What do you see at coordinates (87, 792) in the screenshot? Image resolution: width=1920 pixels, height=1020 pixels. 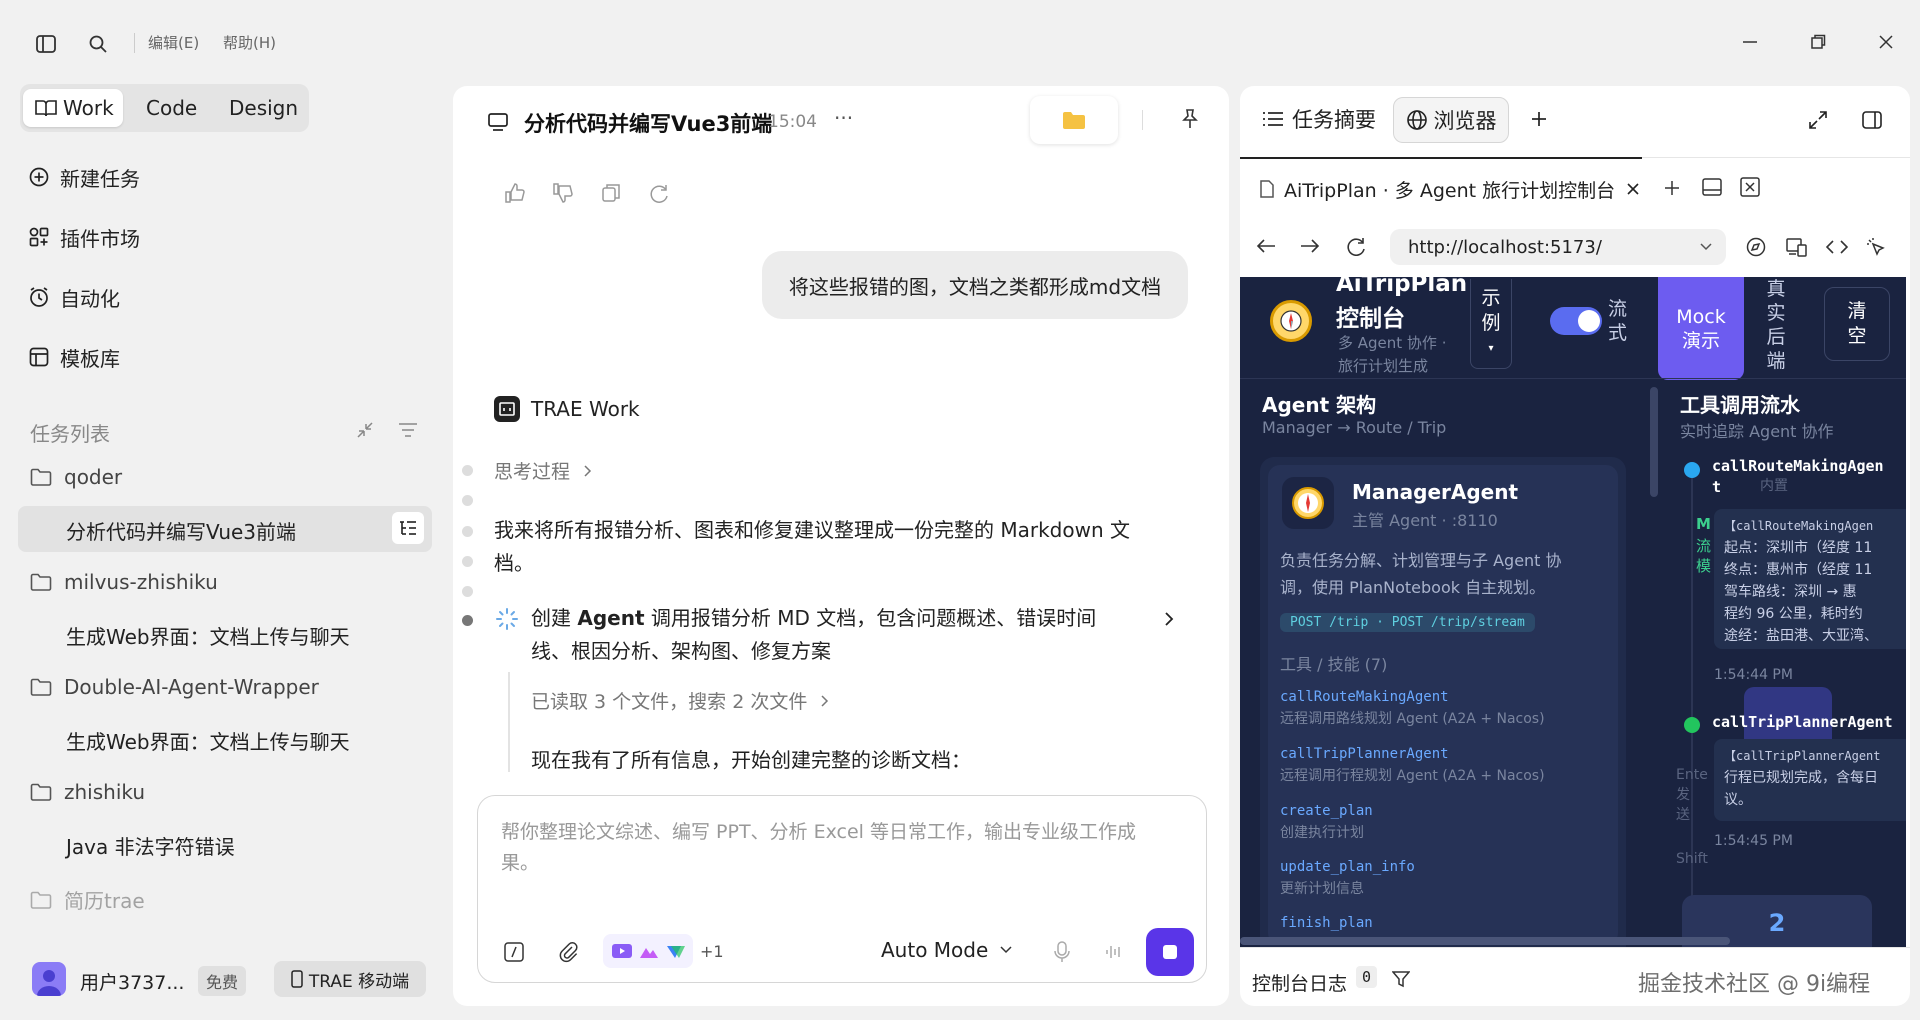 I see `folder-zhishiku: zhishiku` at bounding box center [87, 792].